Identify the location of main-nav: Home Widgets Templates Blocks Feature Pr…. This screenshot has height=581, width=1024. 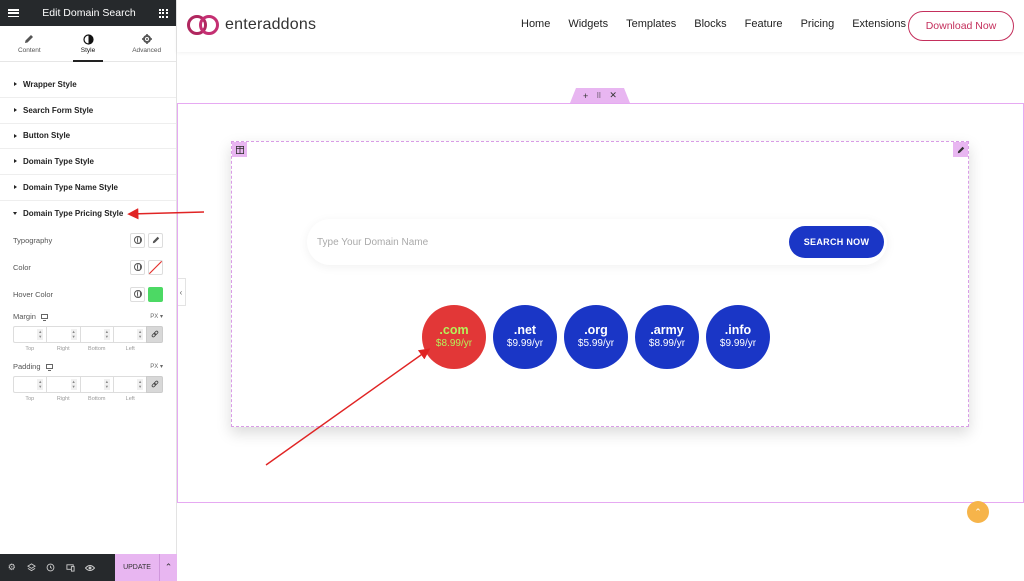
(722, 24).